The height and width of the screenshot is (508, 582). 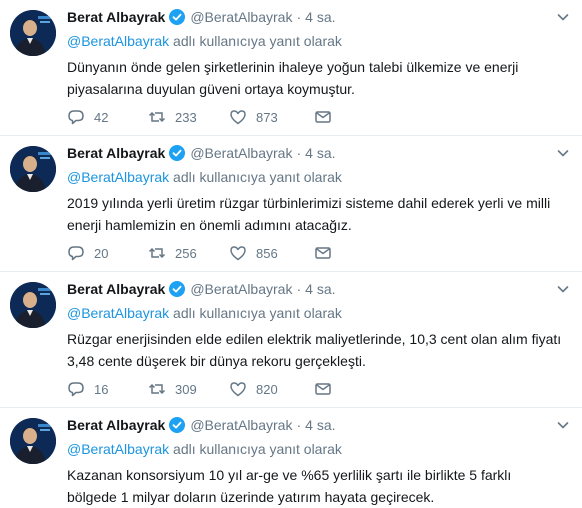 I want to click on reply-count: 42, so click(x=101, y=117).